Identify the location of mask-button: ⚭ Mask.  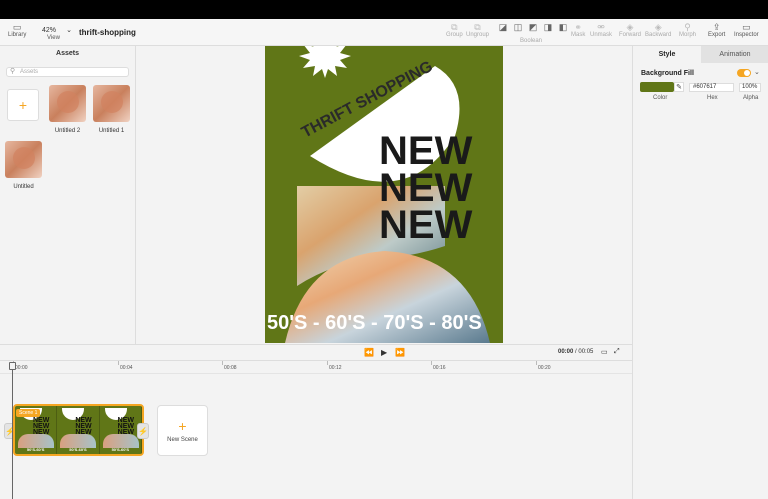
(578, 30).